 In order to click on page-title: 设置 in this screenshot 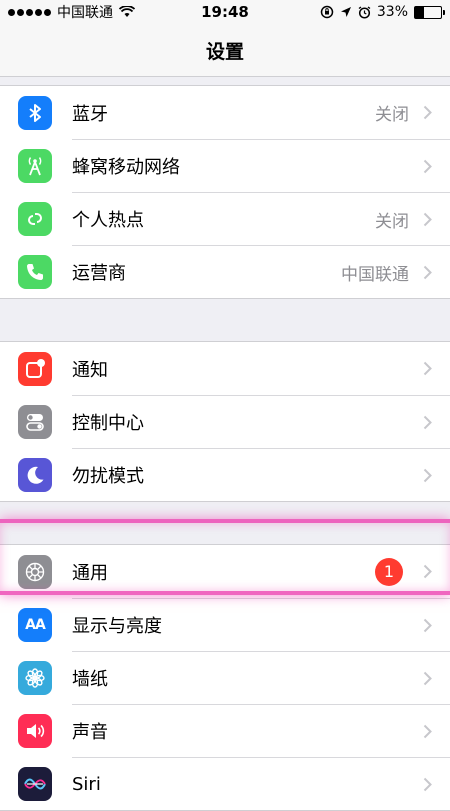, I will do `click(224, 51)`.